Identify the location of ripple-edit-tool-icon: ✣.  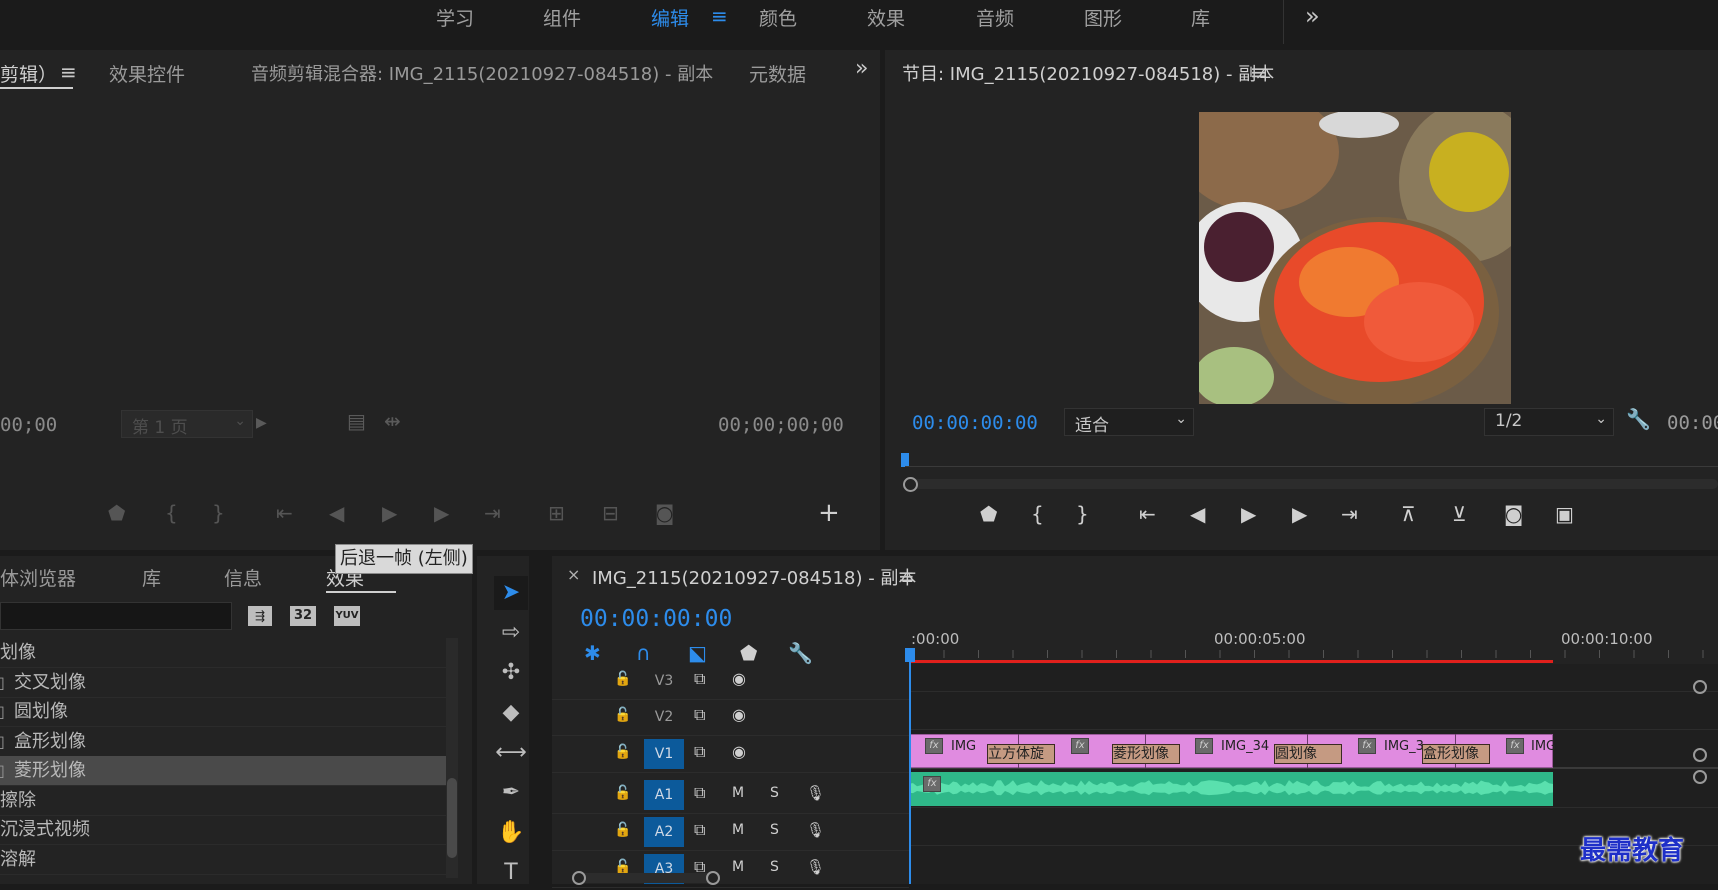
(511, 673).